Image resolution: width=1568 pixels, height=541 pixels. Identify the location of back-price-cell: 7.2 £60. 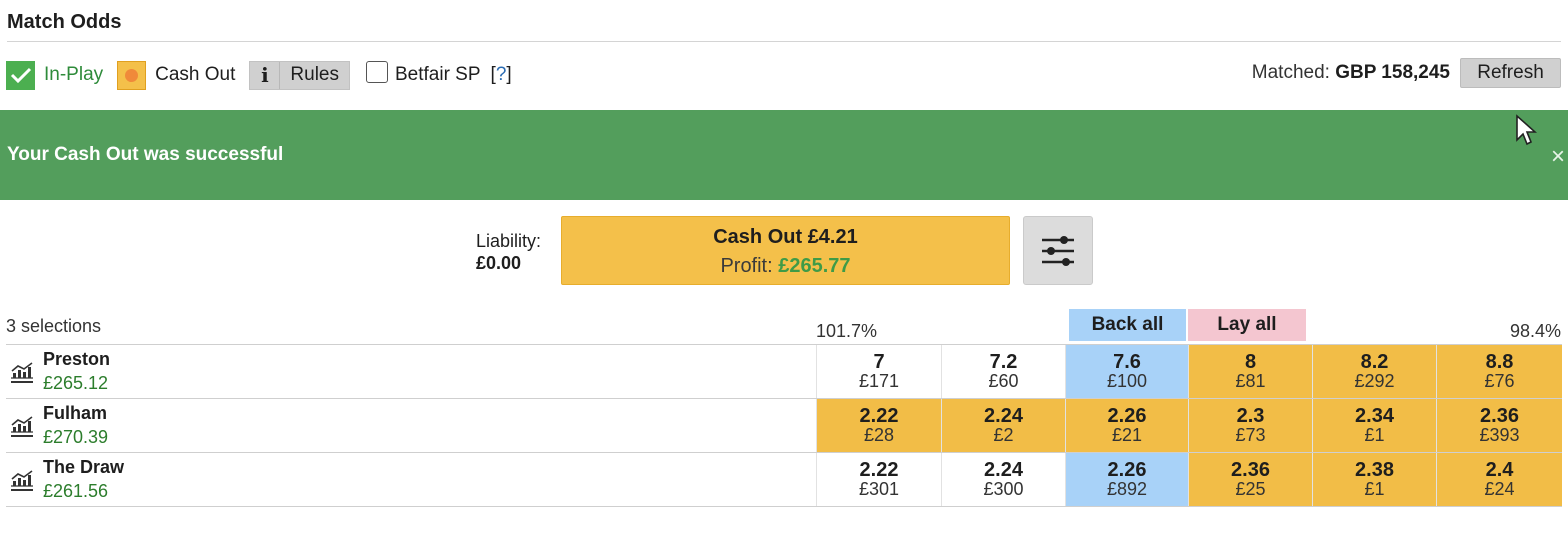
(1003, 371).